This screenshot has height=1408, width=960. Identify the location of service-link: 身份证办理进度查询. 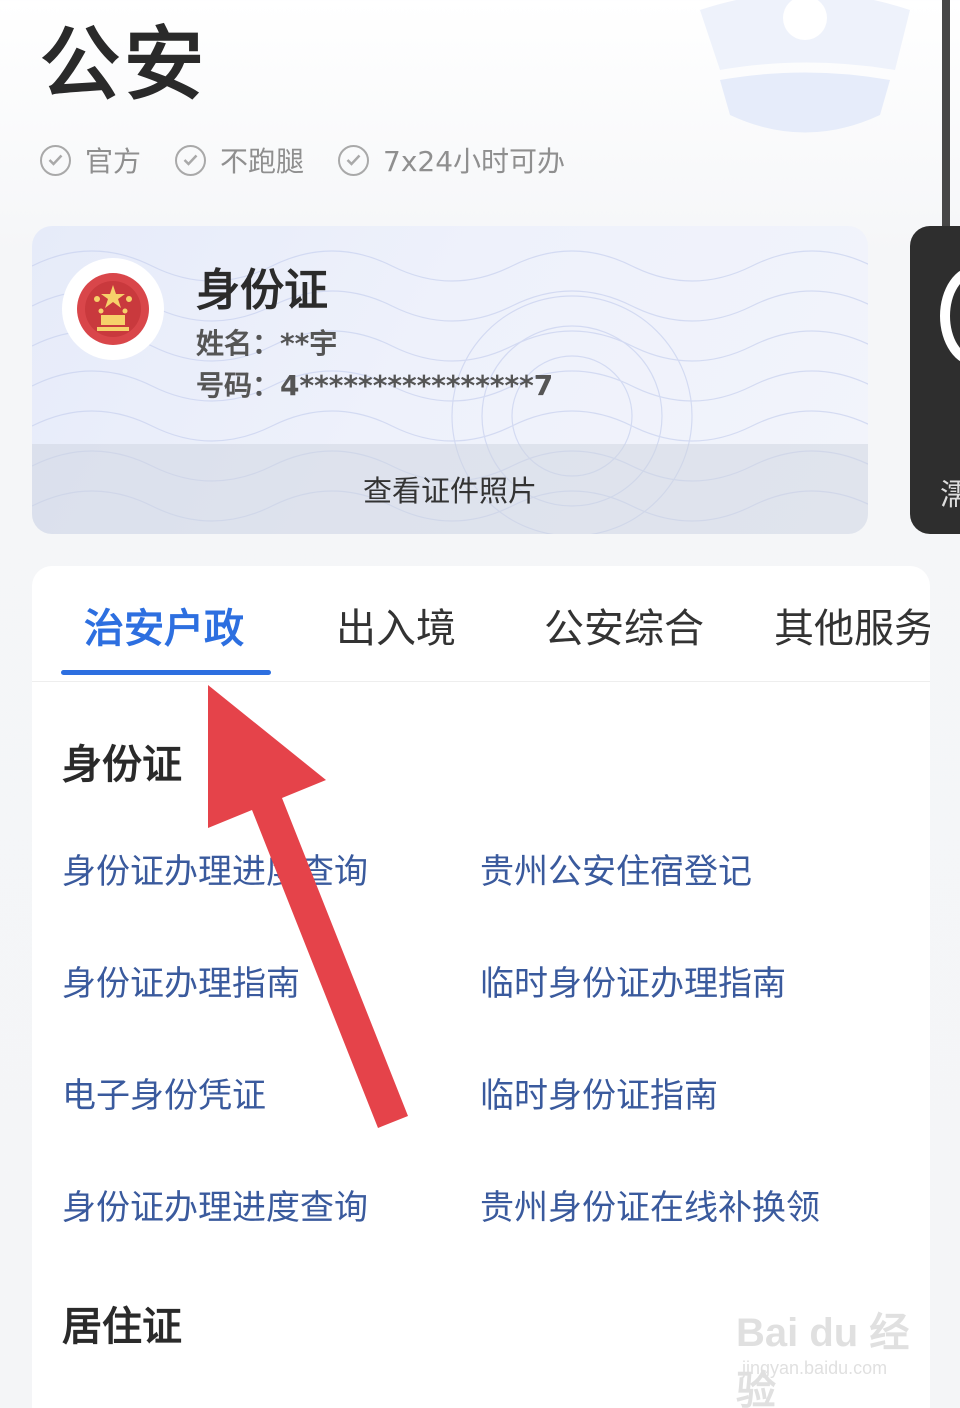
(215, 1204).